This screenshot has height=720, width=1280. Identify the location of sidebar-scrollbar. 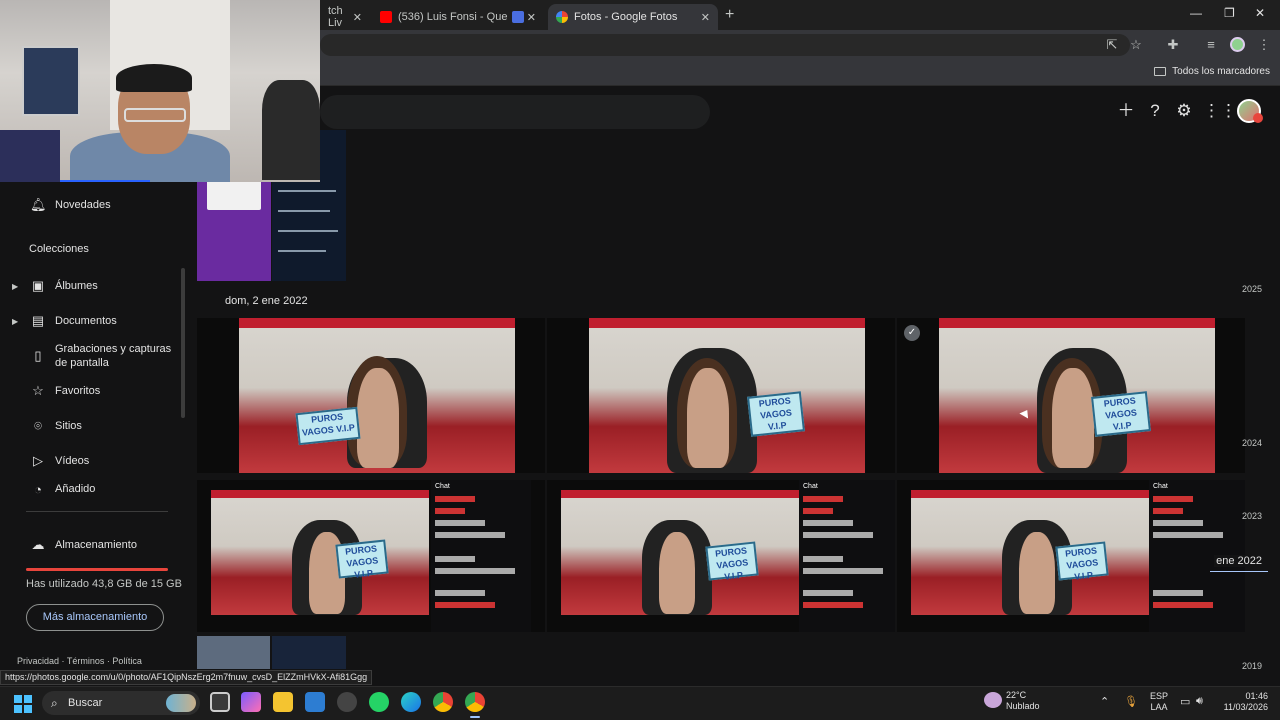
(183, 343).